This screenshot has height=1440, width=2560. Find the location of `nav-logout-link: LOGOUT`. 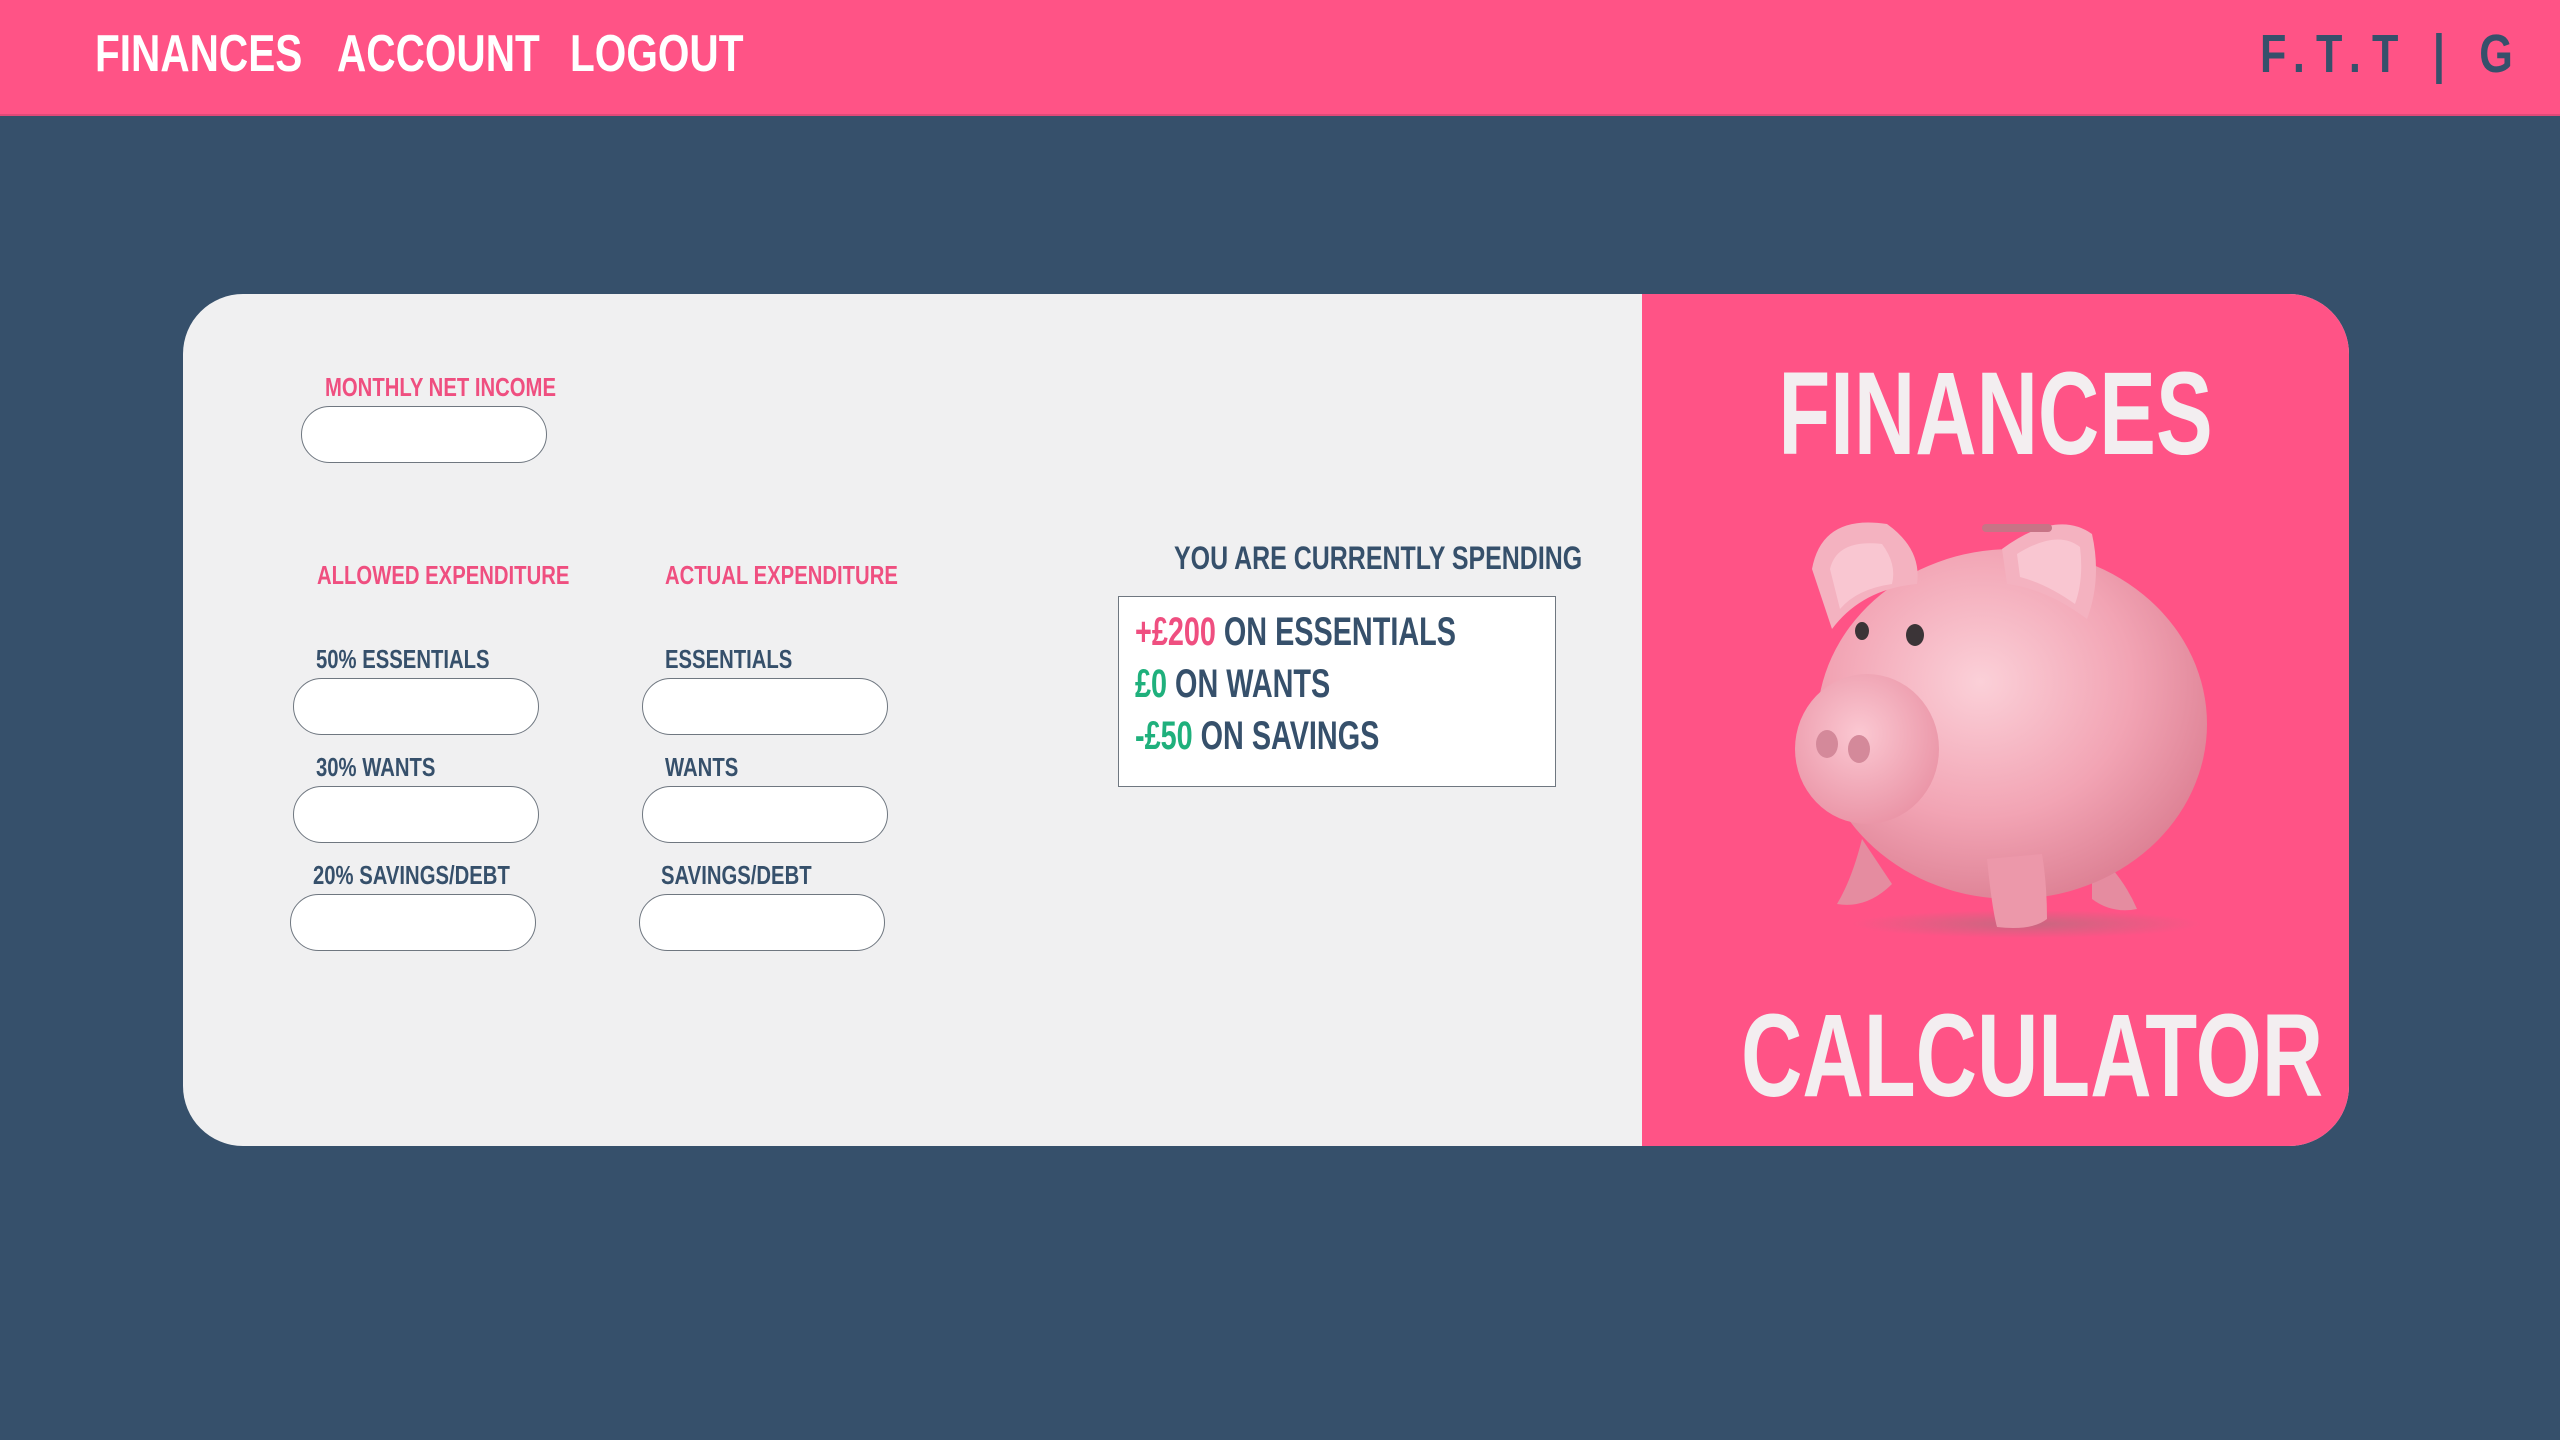

nav-logout-link: LOGOUT is located at coordinates (656, 54).